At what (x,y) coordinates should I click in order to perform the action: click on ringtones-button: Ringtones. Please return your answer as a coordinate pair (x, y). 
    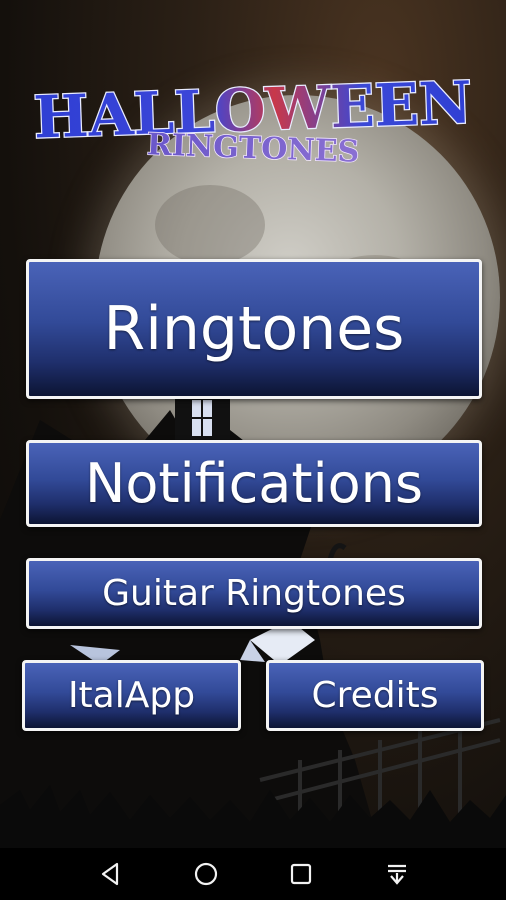
    Looking at the image, I should click on (254, 329).